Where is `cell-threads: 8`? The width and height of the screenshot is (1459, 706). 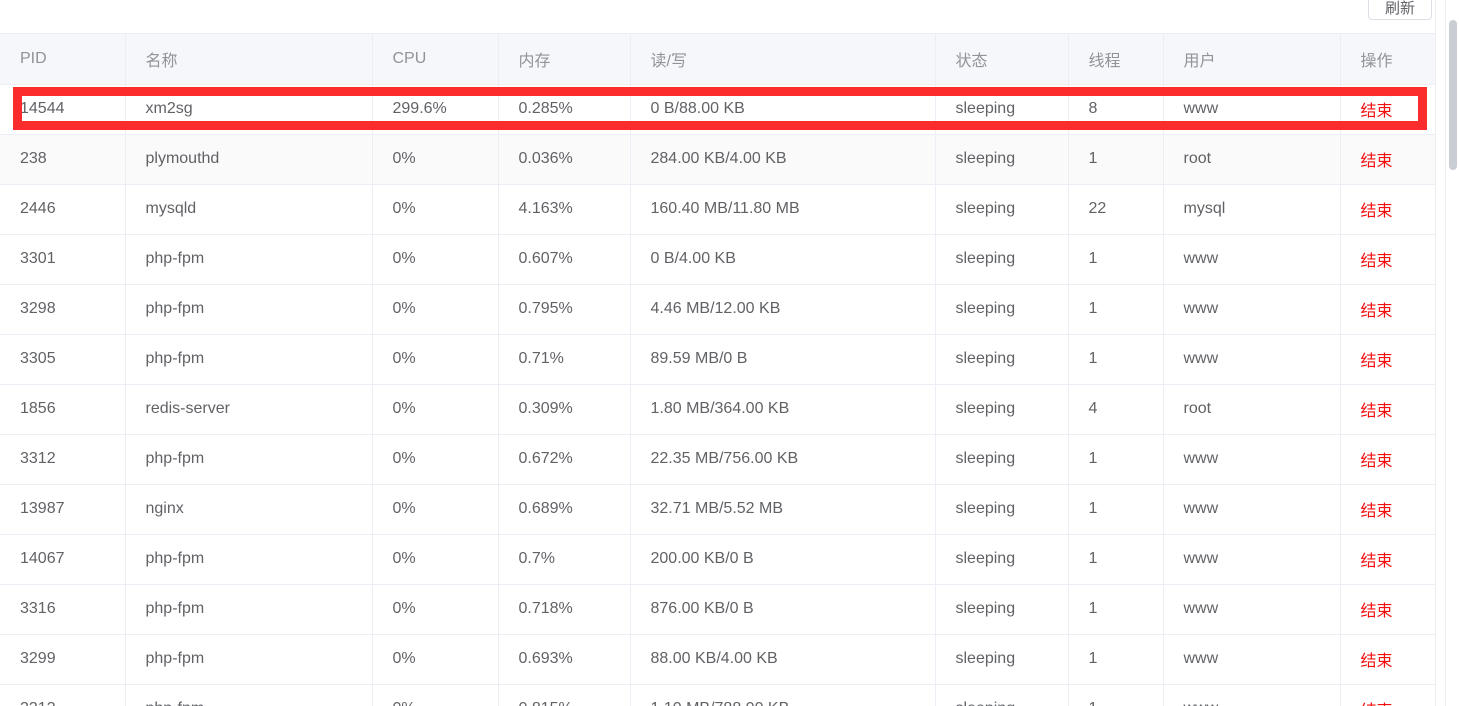
cell-threads: 8 is located at coordinates (1116, 109).